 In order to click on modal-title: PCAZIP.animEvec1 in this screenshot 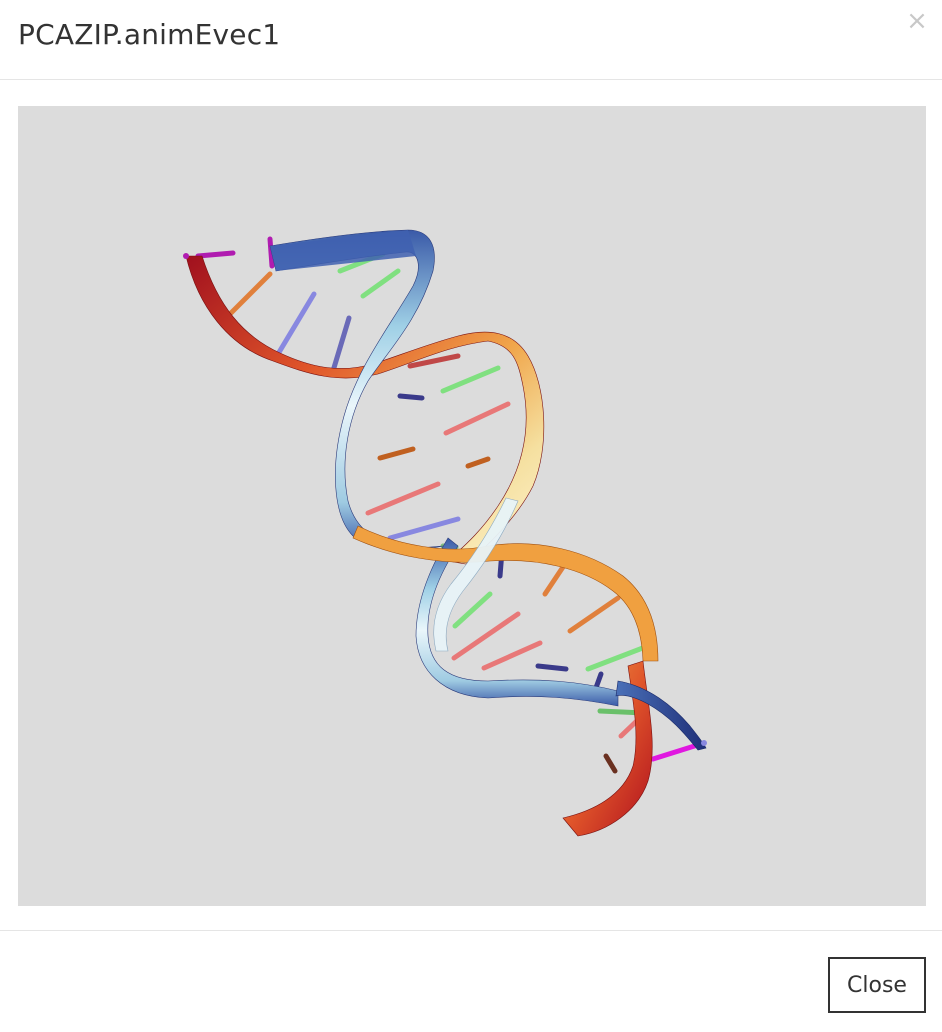, I will do `click(149, 34)`.